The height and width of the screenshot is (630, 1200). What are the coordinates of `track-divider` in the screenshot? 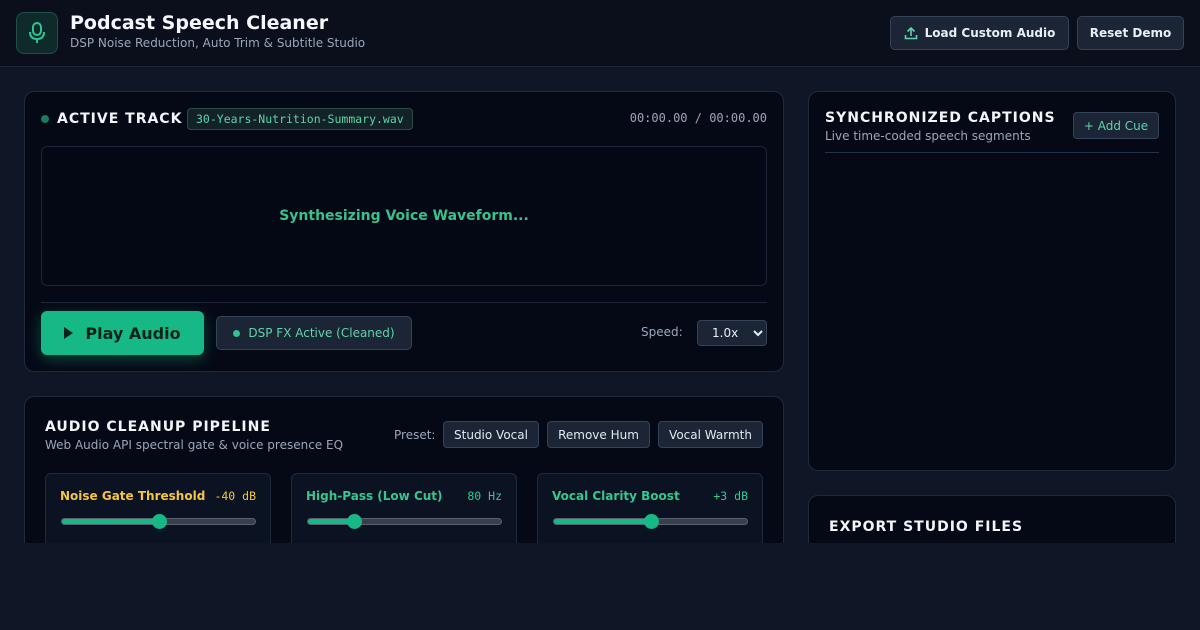 It's located at (404, 302).